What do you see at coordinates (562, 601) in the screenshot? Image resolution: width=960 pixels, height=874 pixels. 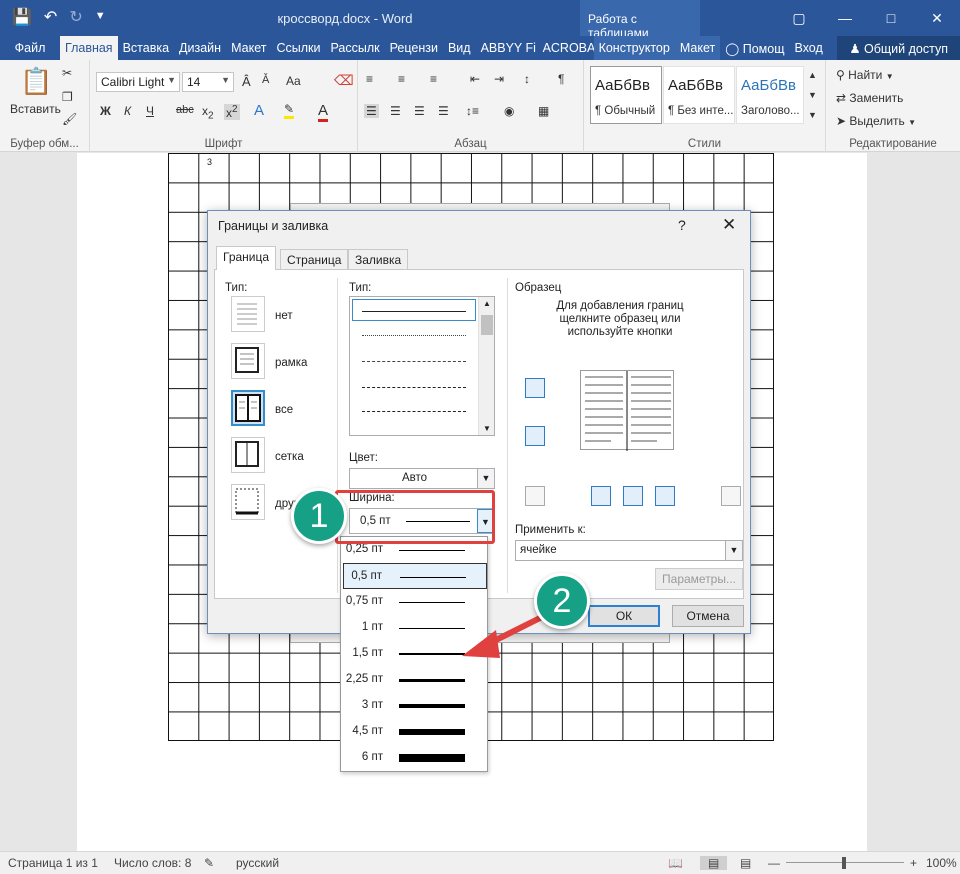 I see `step-2-badge: 2` at bounding box center [562, 601].